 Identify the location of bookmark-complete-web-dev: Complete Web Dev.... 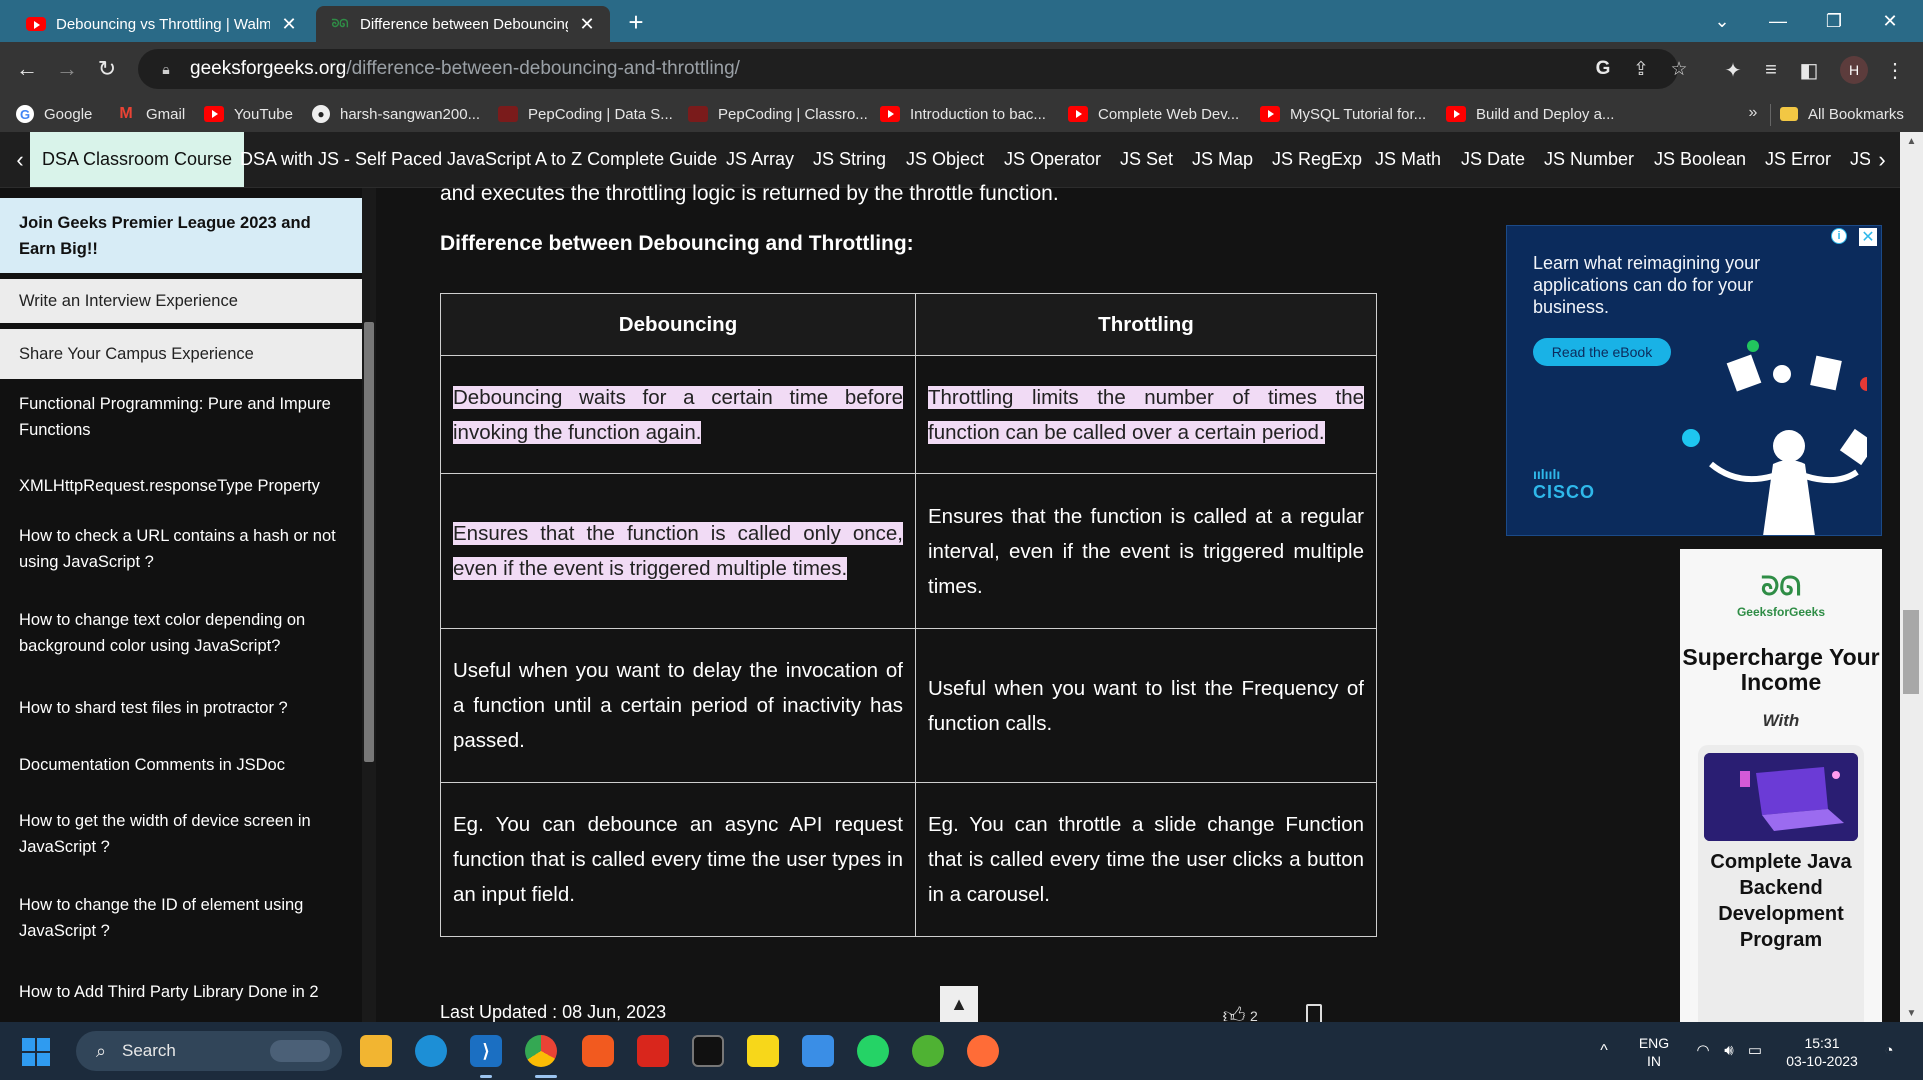
(1153, 114).